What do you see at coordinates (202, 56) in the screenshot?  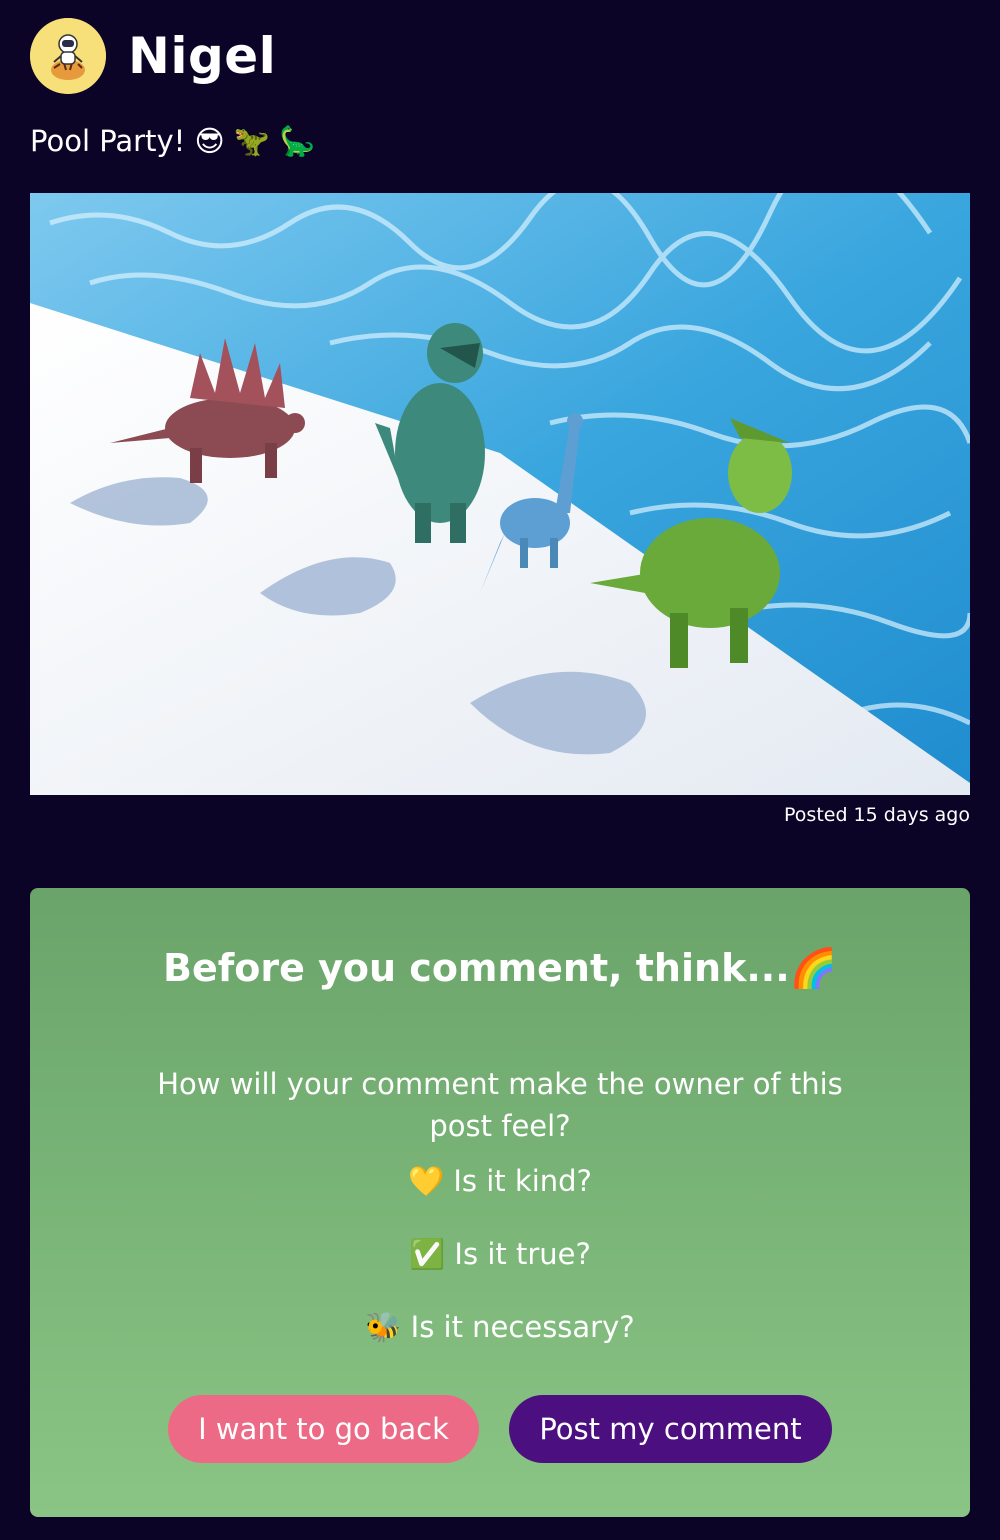 I see `username: Nigel` at bounding box center [202, 56].